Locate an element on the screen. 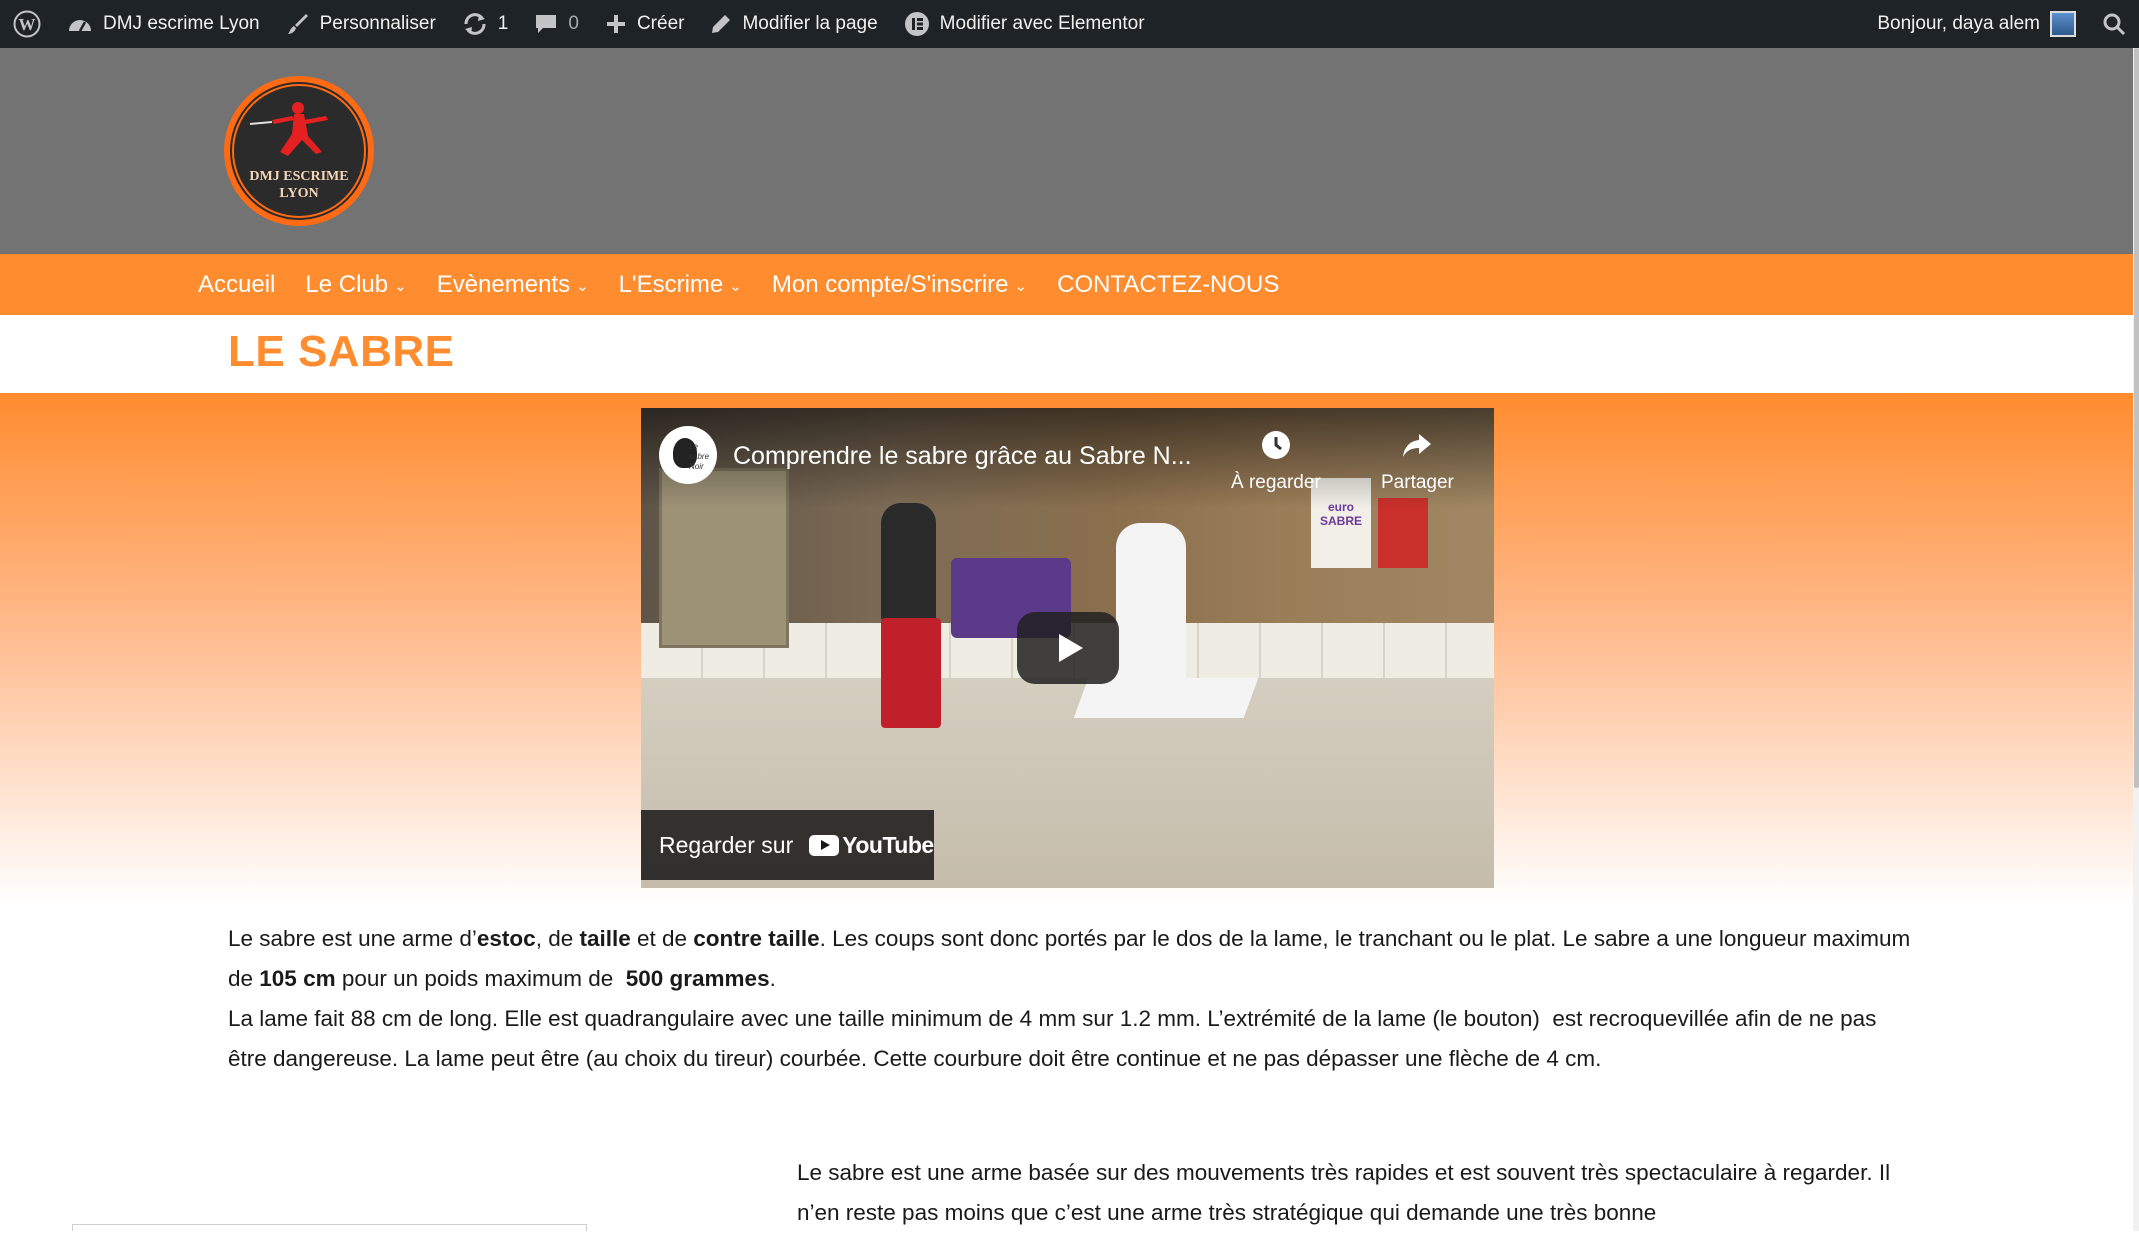 The height and width of the screenshot is (1233, 2139). text-run: et de is located at coordinates (662, 938).